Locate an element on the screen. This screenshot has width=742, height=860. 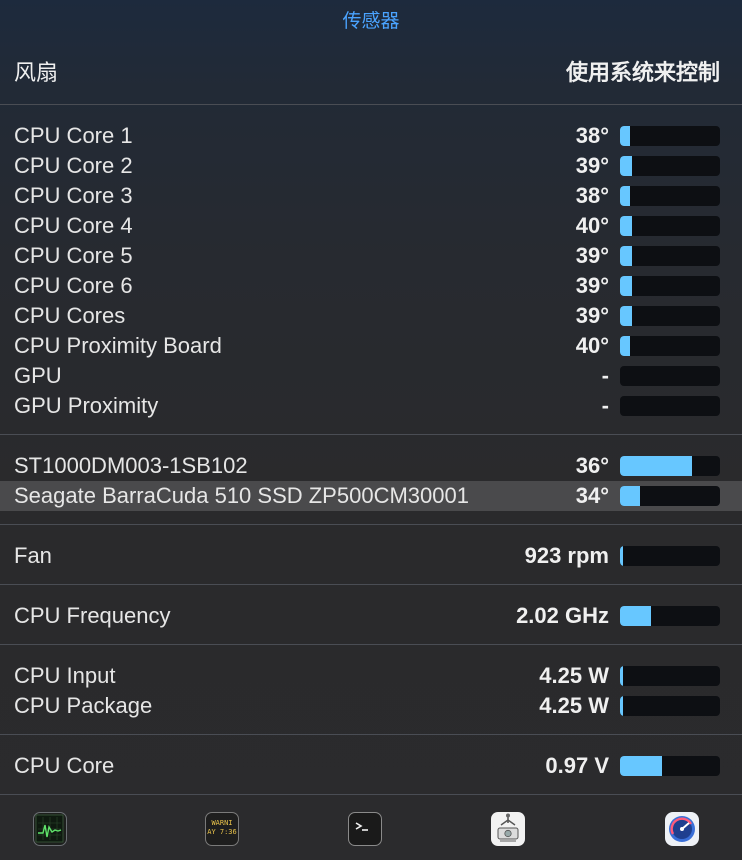
sensor-label: CPU Cores is located at coordinates (70, 315).